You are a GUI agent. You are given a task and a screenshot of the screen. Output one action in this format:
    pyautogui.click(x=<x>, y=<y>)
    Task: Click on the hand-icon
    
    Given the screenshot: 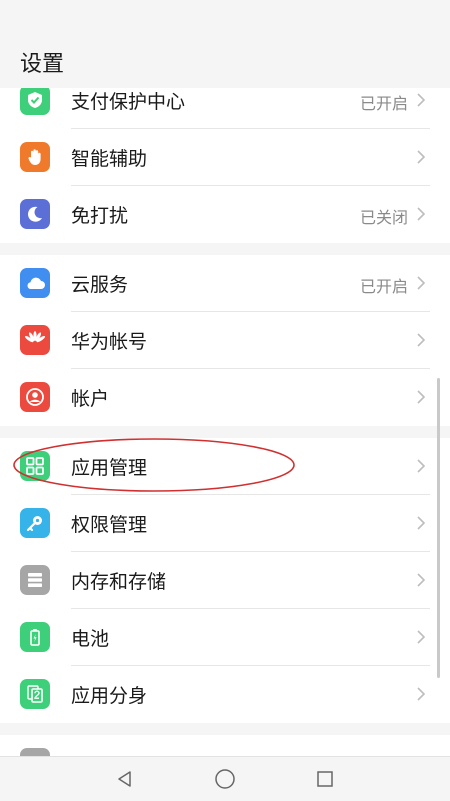 What is the action you would take?
    pyautogui.click(x=35, y=157)
    